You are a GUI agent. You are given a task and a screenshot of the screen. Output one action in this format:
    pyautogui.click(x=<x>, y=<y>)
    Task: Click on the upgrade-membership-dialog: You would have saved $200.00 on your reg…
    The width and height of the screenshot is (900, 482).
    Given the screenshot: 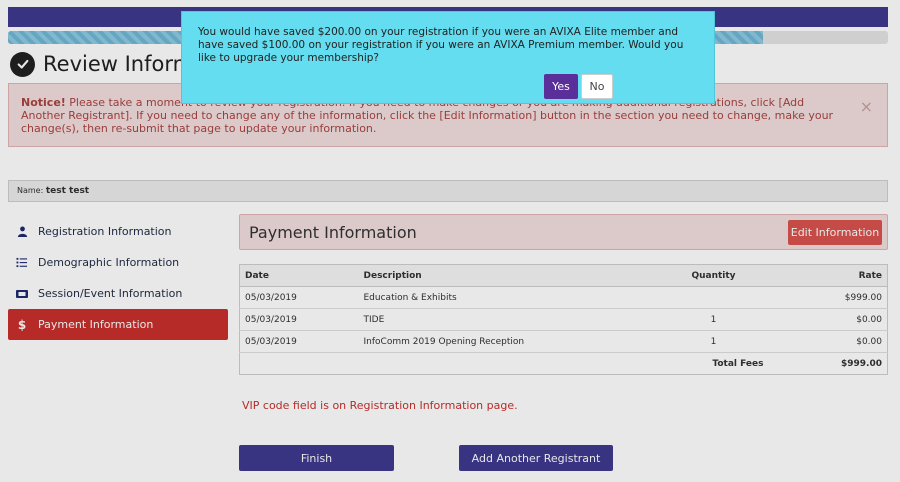 What is the action you would take?
    pyautogui.click(x=448, y=57)
    